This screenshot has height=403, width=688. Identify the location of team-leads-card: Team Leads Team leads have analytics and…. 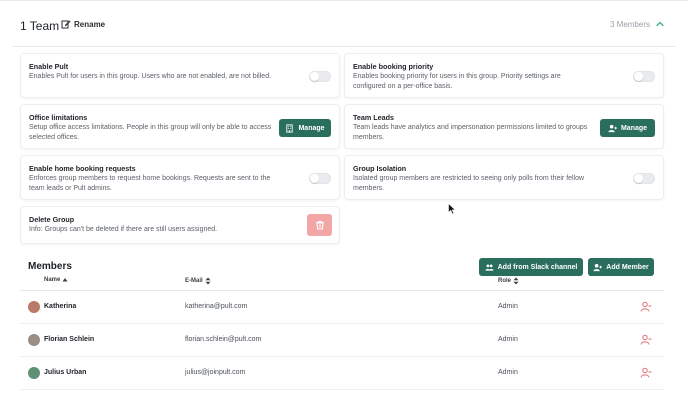
(504, 126).